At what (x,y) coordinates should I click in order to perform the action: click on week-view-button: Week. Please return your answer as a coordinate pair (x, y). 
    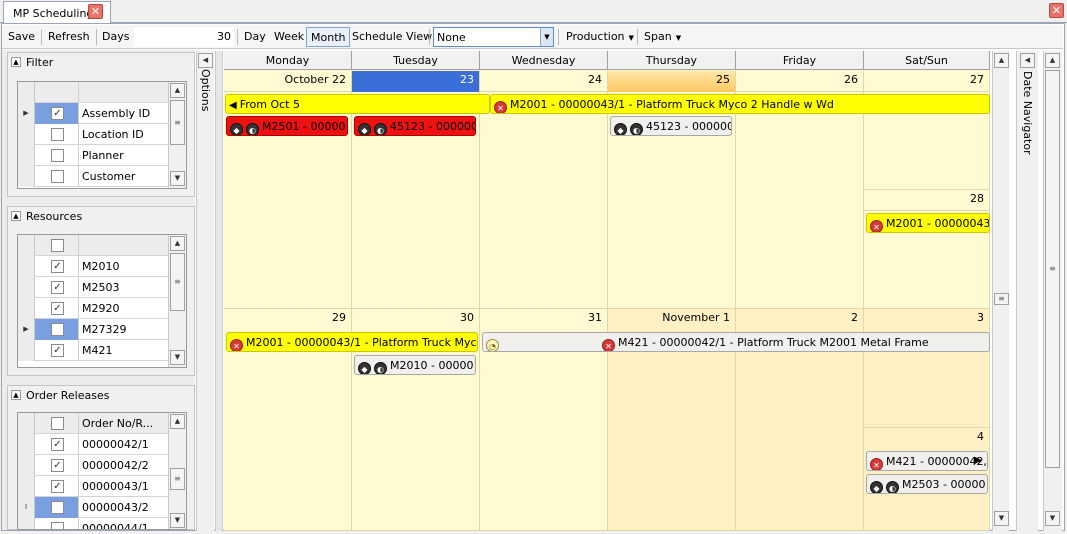
    Looking at the image, I should click on (289, 37).